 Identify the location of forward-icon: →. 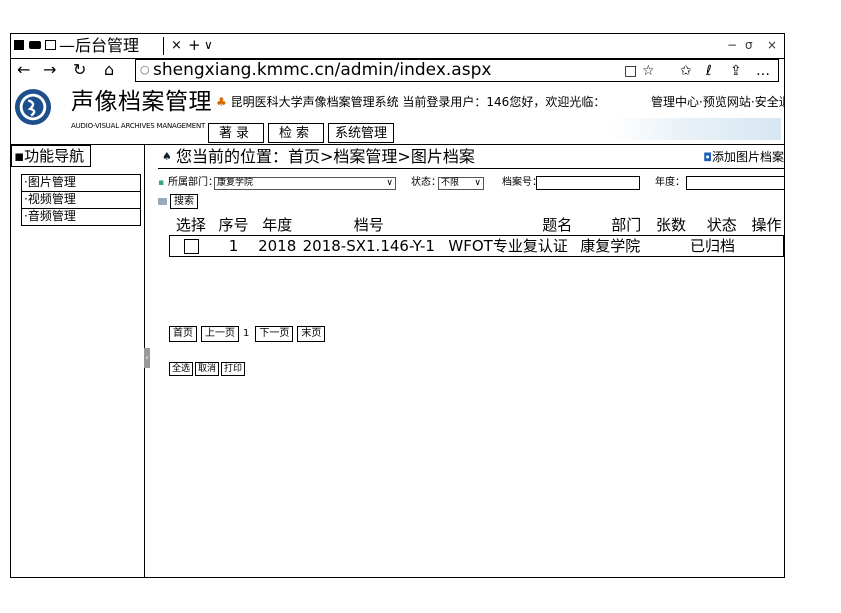
(49, 70).